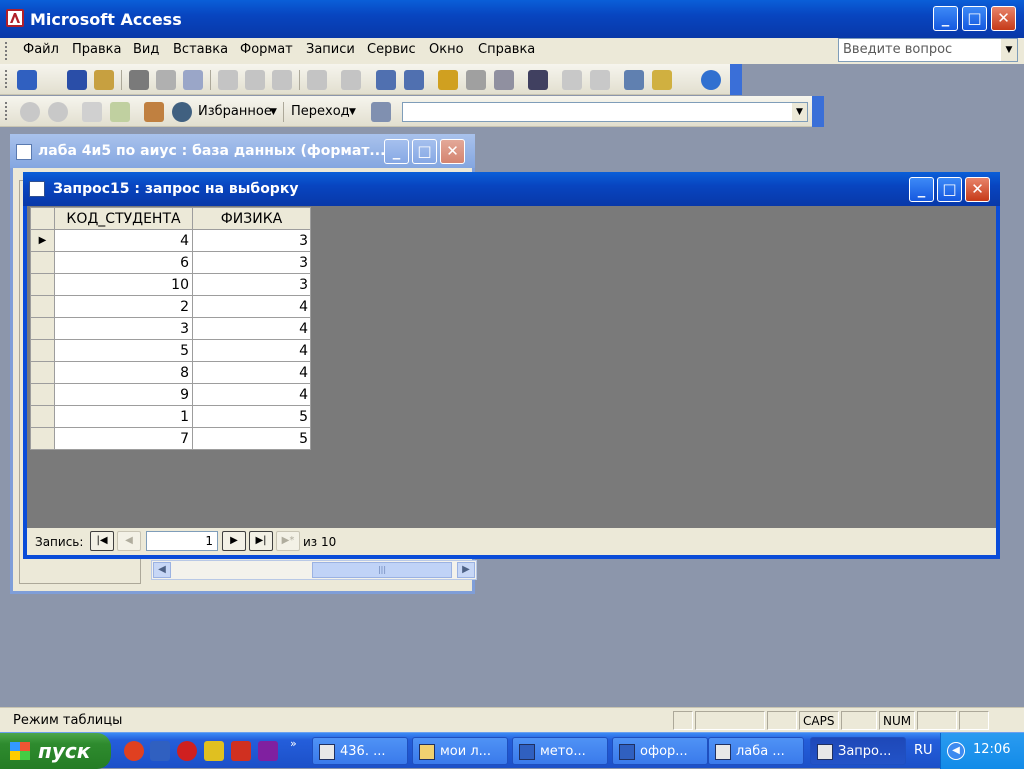 Image resolution: width=1024 pixels, height=769 pixels. What do you see at coordinates (123, 394) in the screenshot?
I see `table-cell: 9` at bounding box center [123, 394].